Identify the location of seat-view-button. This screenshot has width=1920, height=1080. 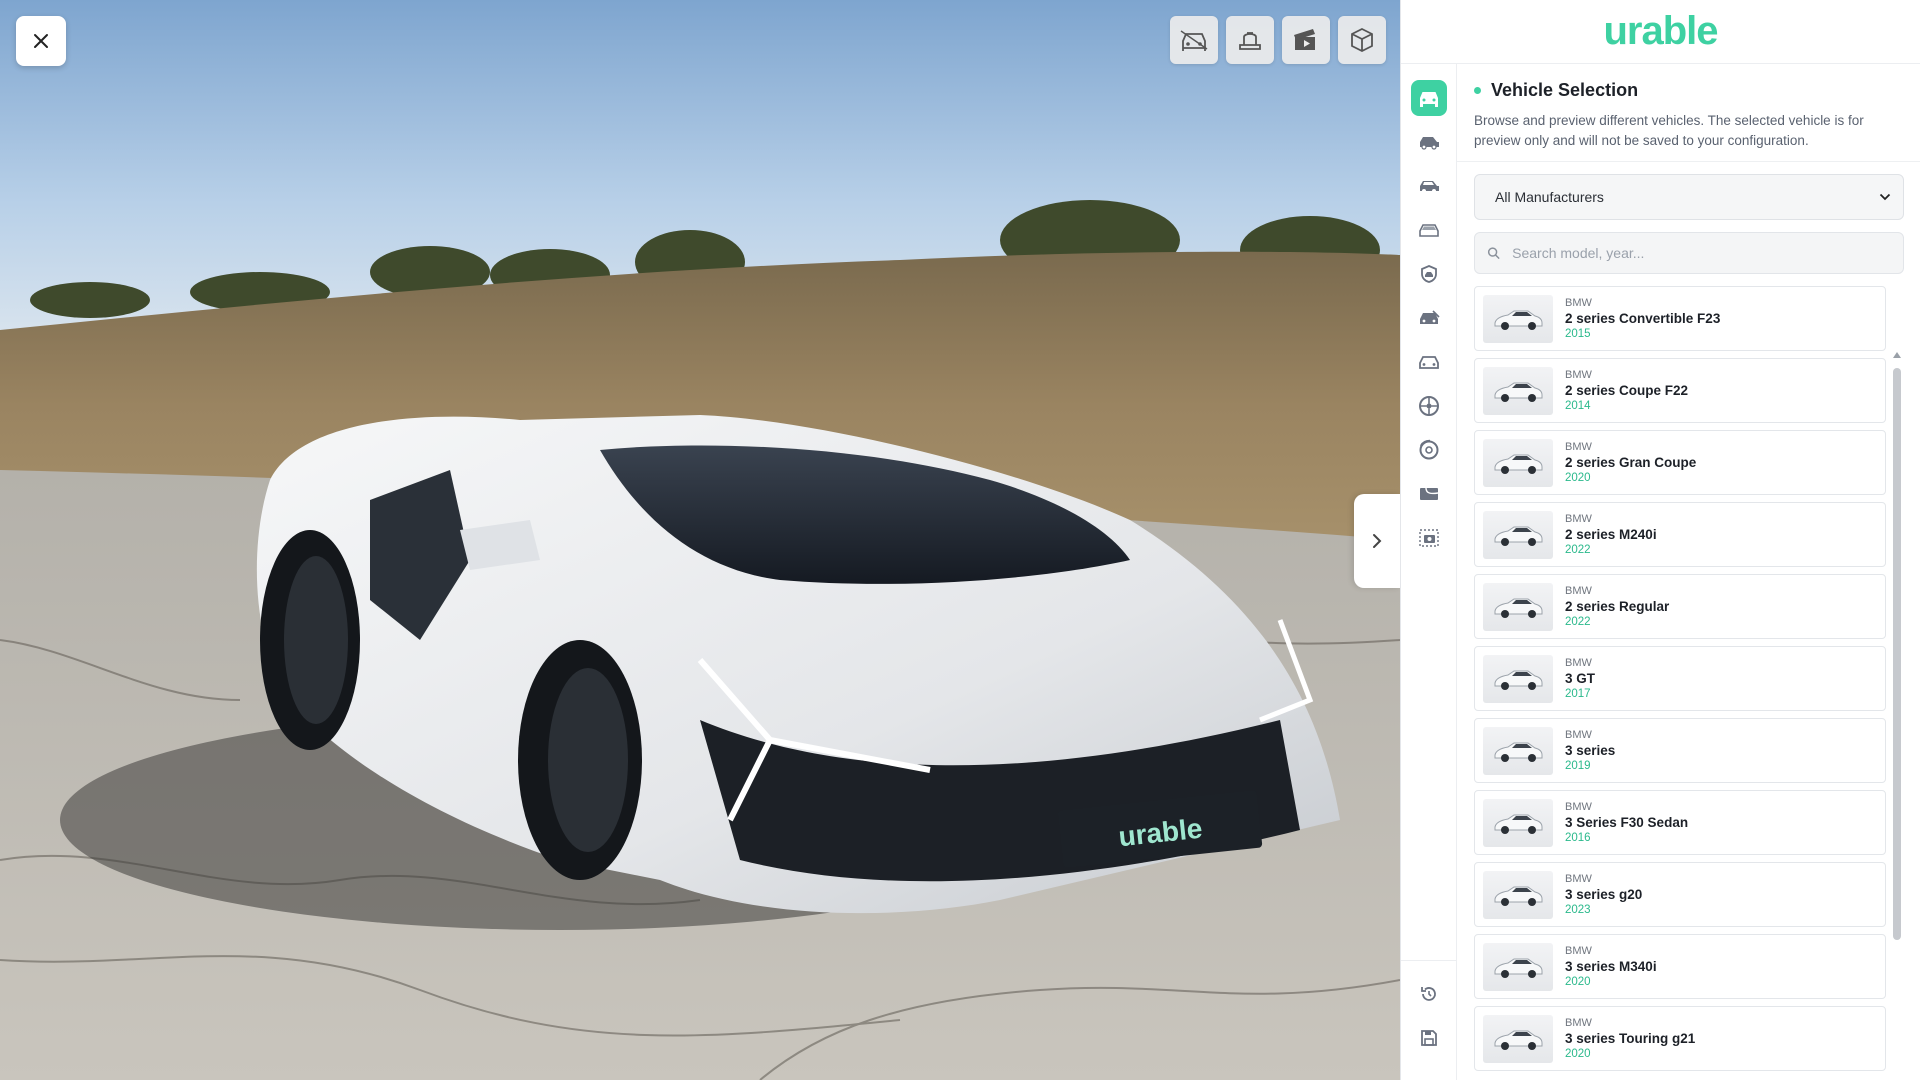
(1250, 40).